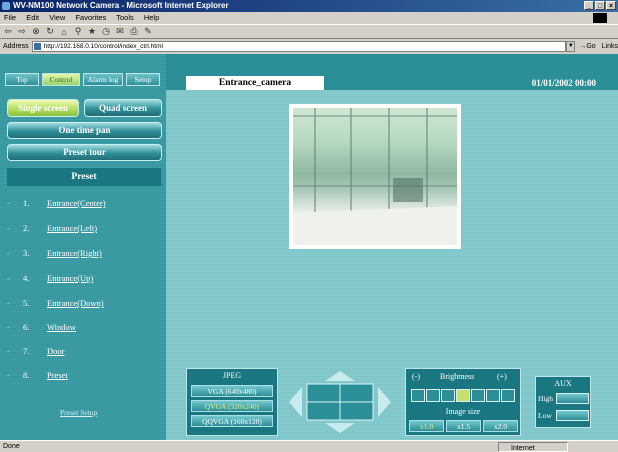 This screenshot has width=618, height=452. Describe the element at coordinates (143, 79) in the screenshot. I see `tab-setup: Setup` at that location.